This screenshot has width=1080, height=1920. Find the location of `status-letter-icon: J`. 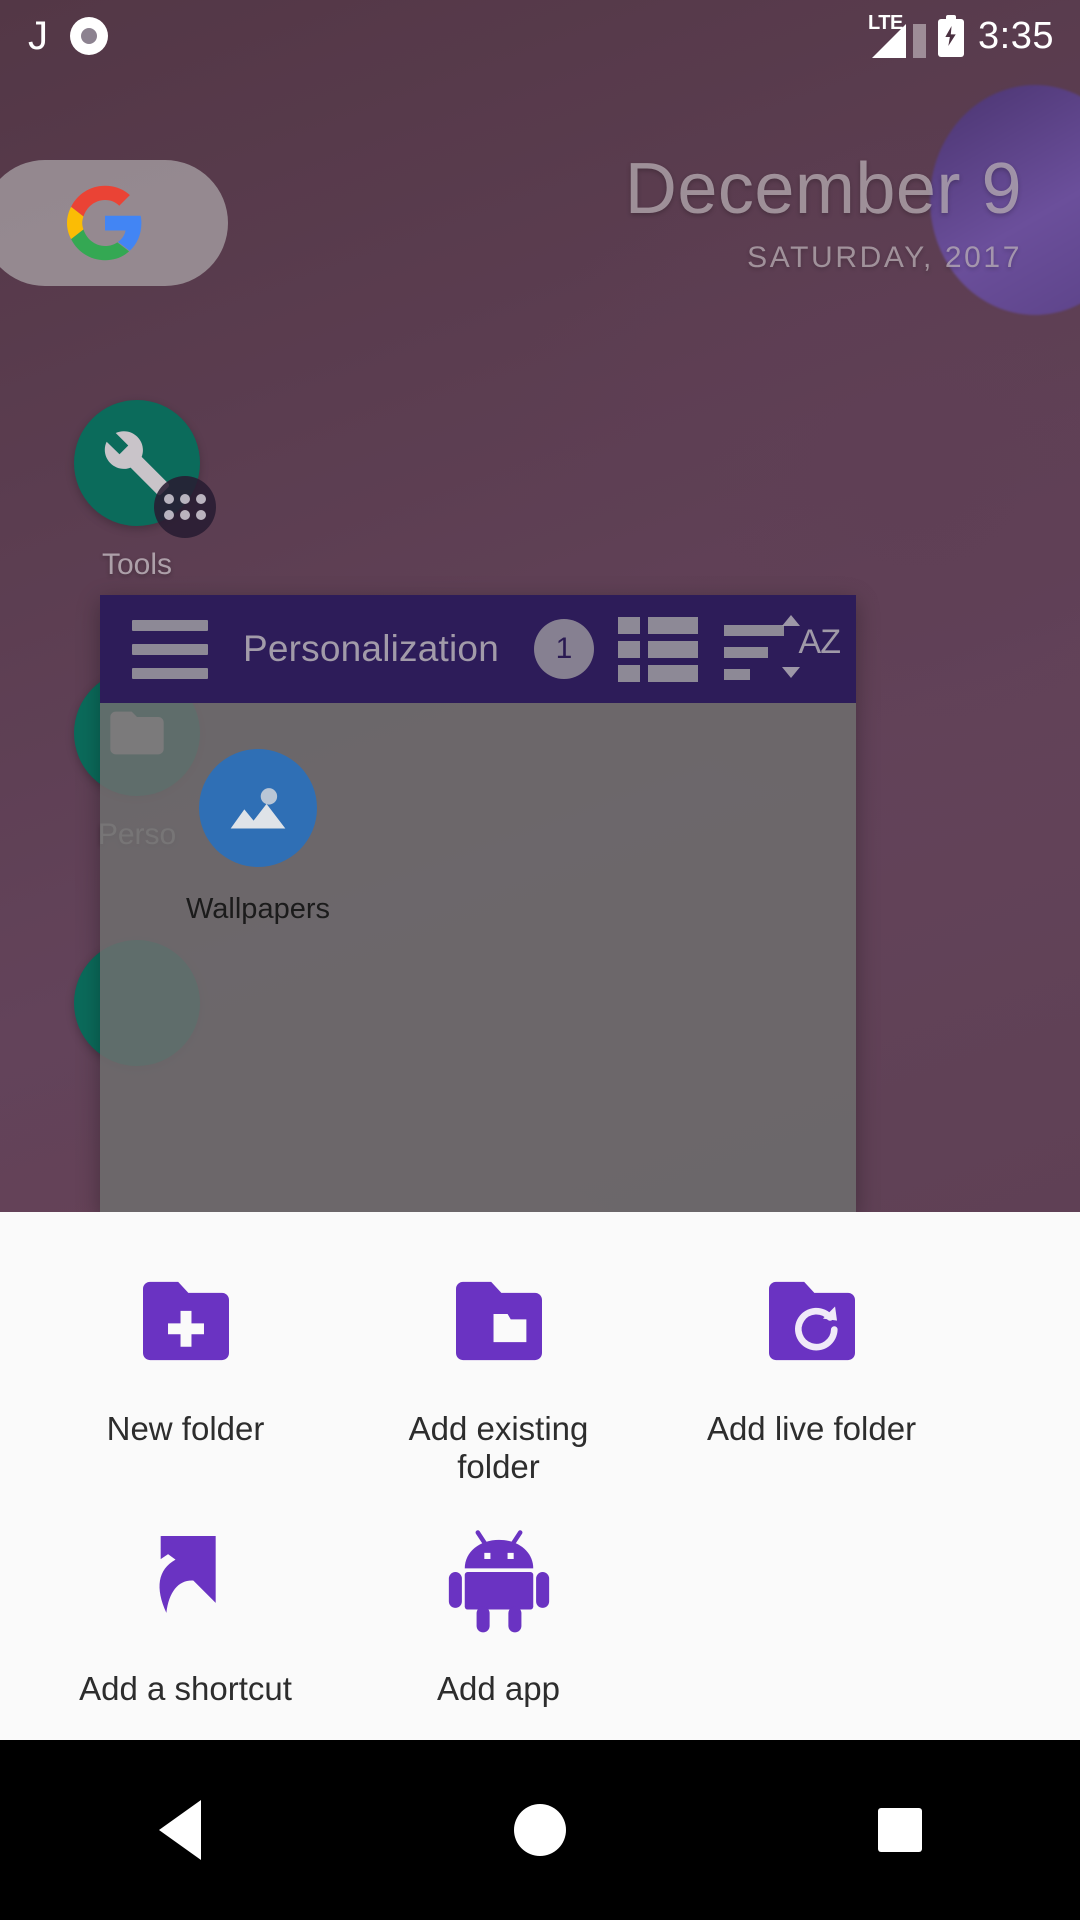

status-letter-icon: J is located at coordinates (38, 36).